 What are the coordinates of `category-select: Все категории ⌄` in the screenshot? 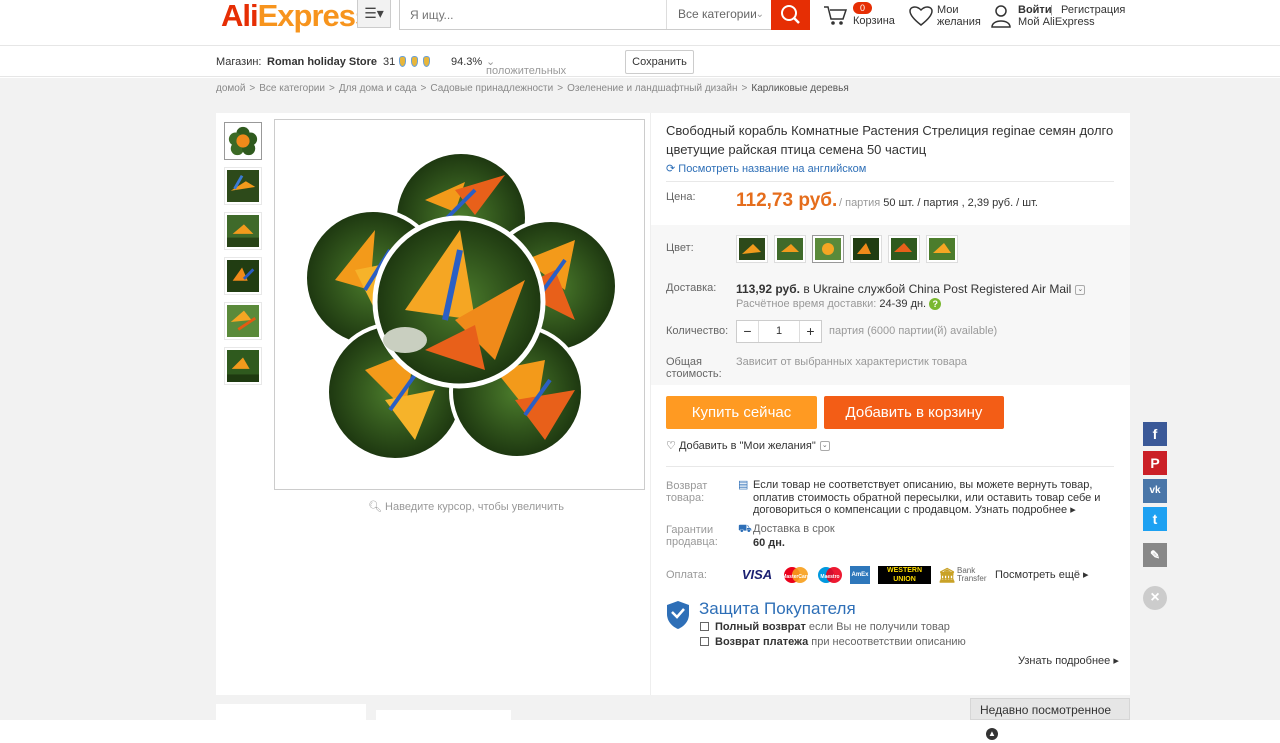 It's located at (719, 14).